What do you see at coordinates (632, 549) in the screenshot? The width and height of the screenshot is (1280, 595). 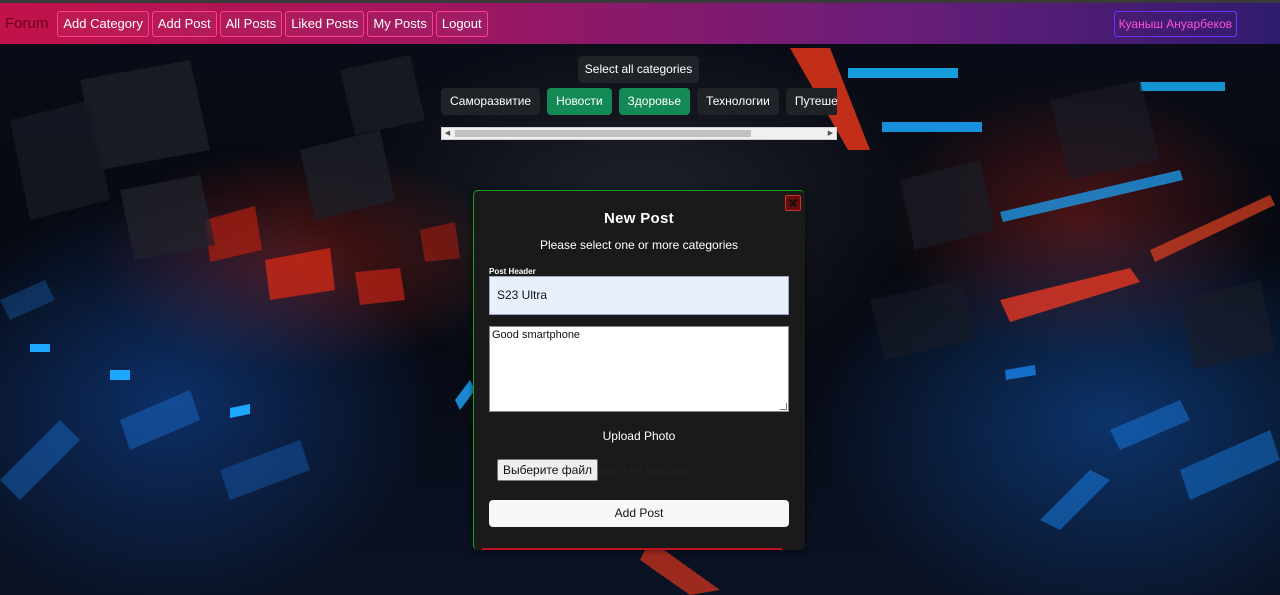 I see `modal-bottom-accent` at bounding box center [632, 549].